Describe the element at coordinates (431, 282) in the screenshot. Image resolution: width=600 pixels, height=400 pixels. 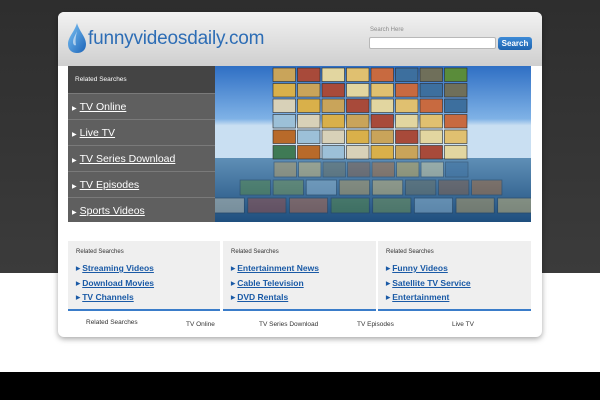
I see `link-label: Satellite TV Service` at that location.